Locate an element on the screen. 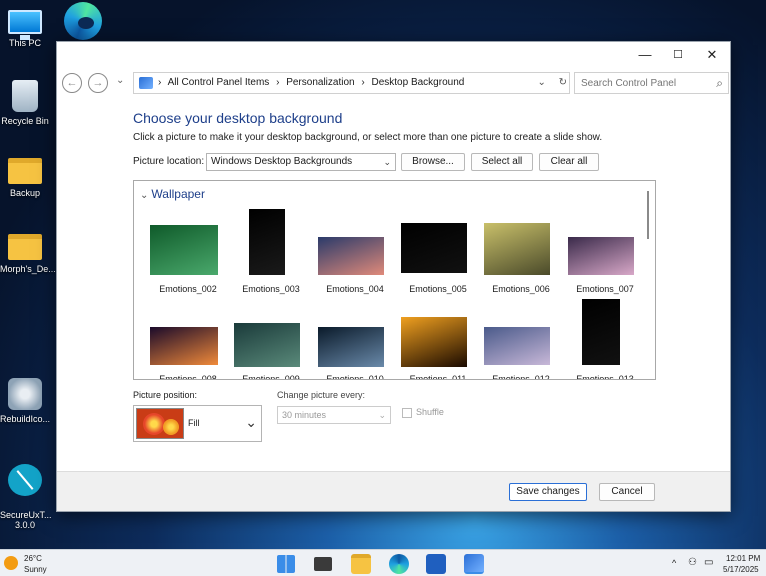 The image size is (766, 576). forward-button: → is located at coordinates (98, 83).